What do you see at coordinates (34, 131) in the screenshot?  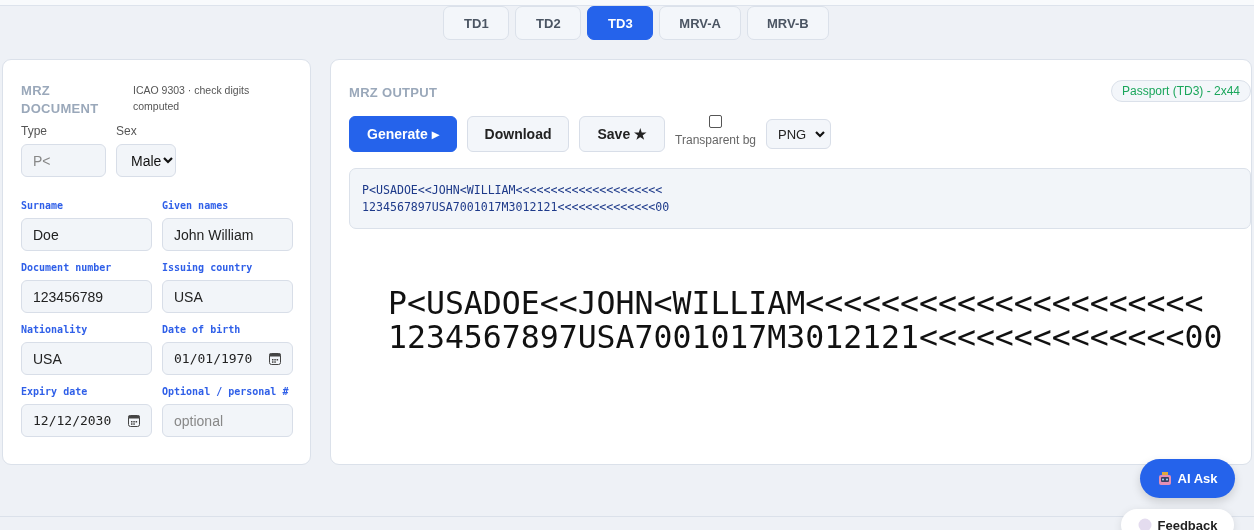 I see `field-label: Type` at bounding box center [34, 131].